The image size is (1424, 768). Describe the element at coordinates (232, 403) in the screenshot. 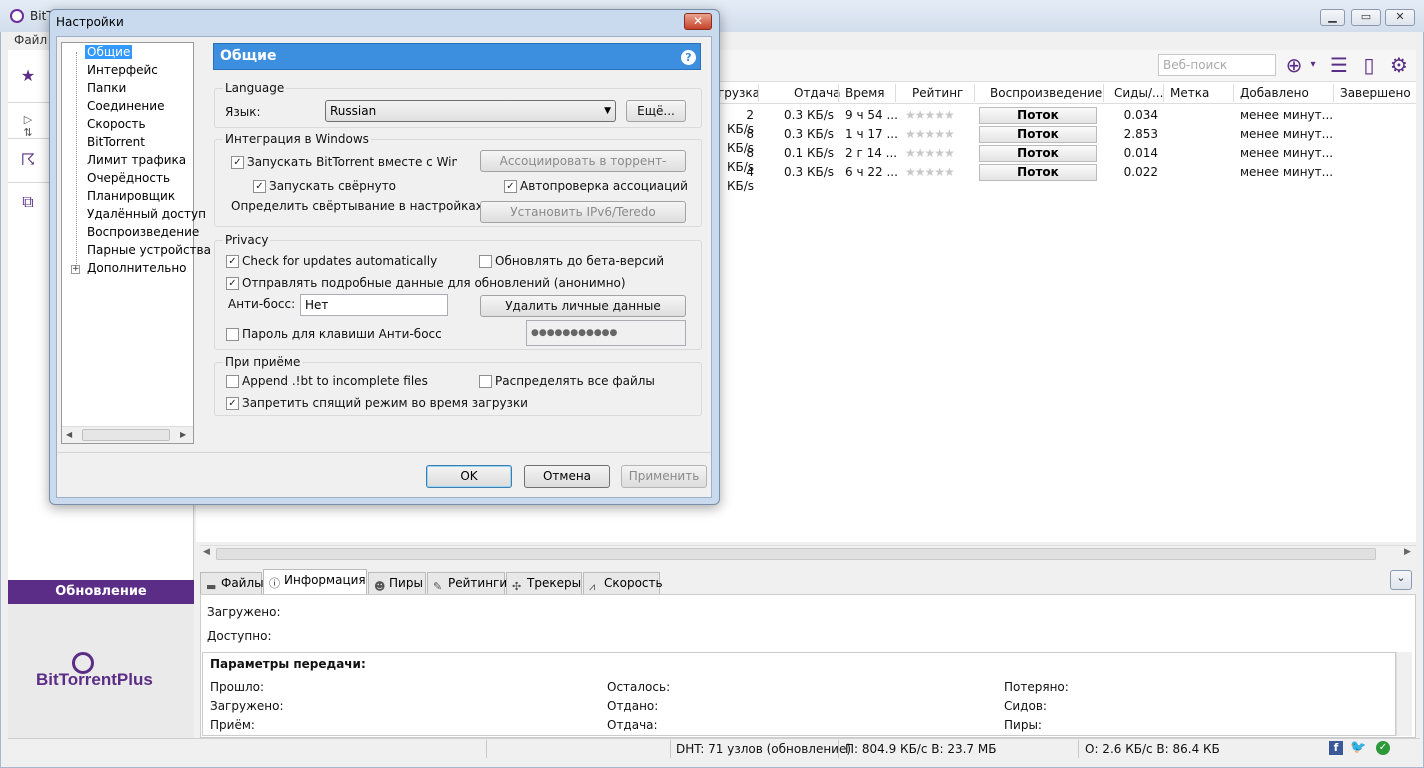

I see `no-sleep-checkbox: ✓` at that location.